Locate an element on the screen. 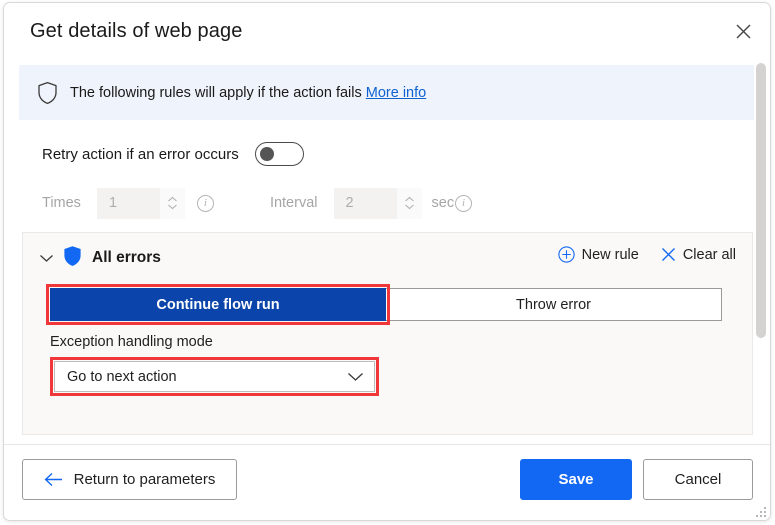 Image resolution: width=775 pixels, height=525 pixels. cancel-button: Cancel is located at coordinates (698, 479).